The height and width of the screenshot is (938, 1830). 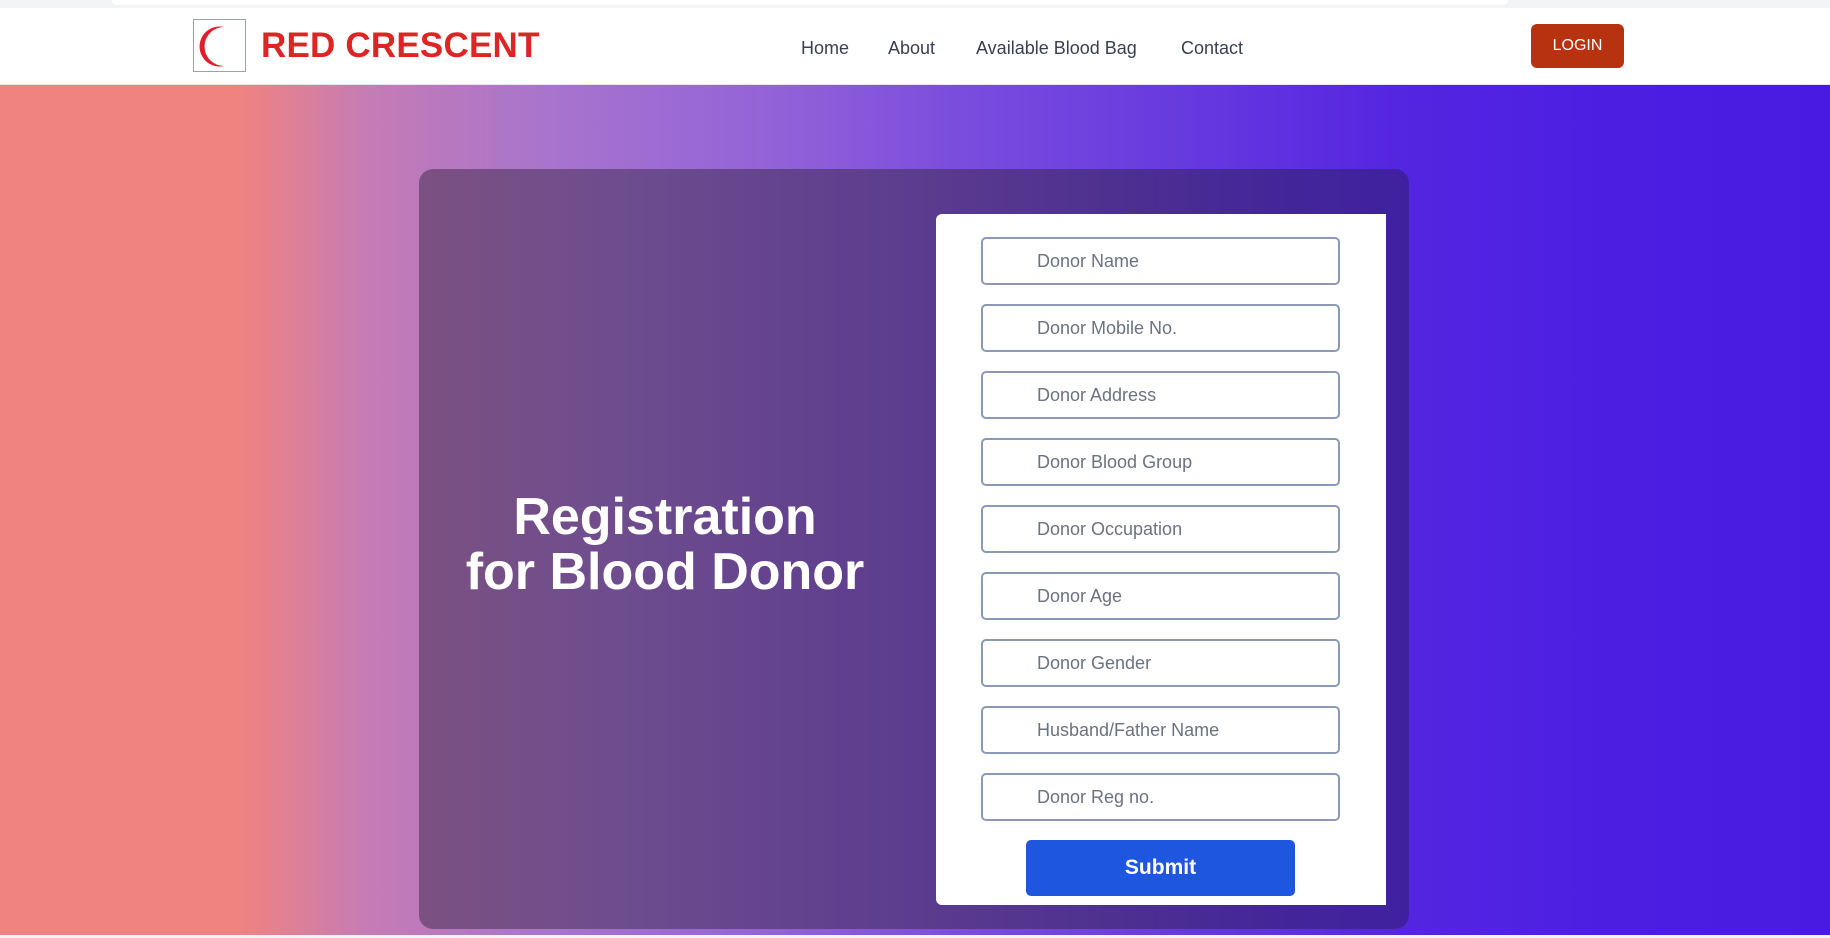 What do you see at coordinates (1160, 395) in the screenshot?
I see `donor-address-input` at bounding box center [1160, 395].